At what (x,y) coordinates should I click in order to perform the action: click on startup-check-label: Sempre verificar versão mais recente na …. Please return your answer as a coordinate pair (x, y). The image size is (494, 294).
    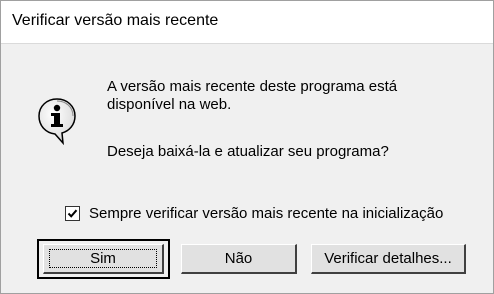
    Looking at the image, I should click on (266, 213).